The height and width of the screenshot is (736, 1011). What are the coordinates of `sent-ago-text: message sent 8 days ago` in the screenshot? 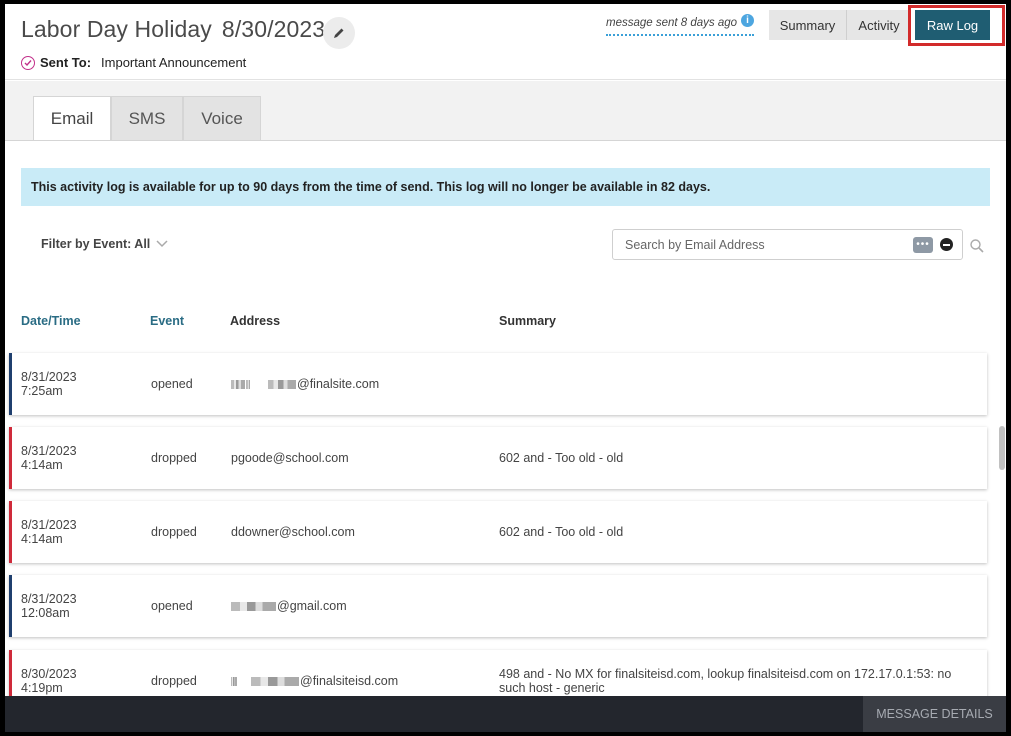 It's located at (672, 23).